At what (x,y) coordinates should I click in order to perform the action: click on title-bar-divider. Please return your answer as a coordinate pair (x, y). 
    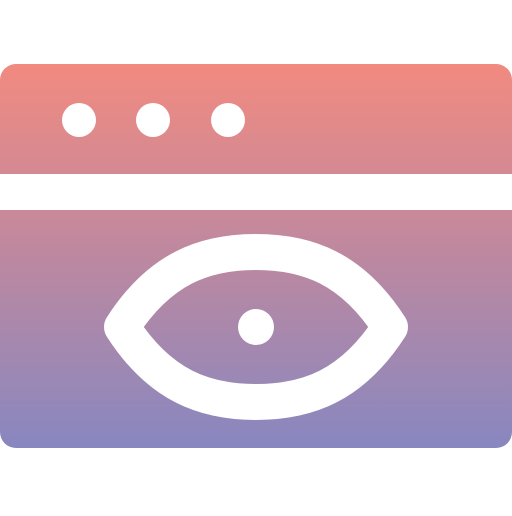
    Looking at the image, I should click on (256, 192).